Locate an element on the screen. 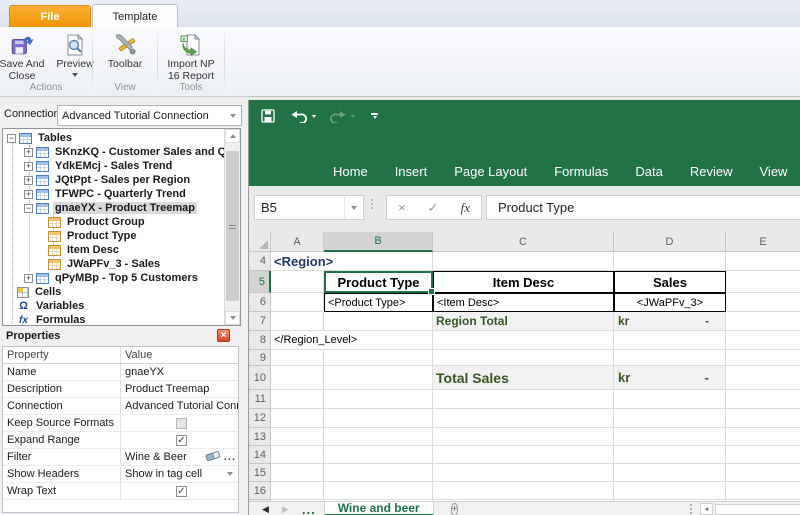  tree-scrollbar is located at coordinates (232, 227).